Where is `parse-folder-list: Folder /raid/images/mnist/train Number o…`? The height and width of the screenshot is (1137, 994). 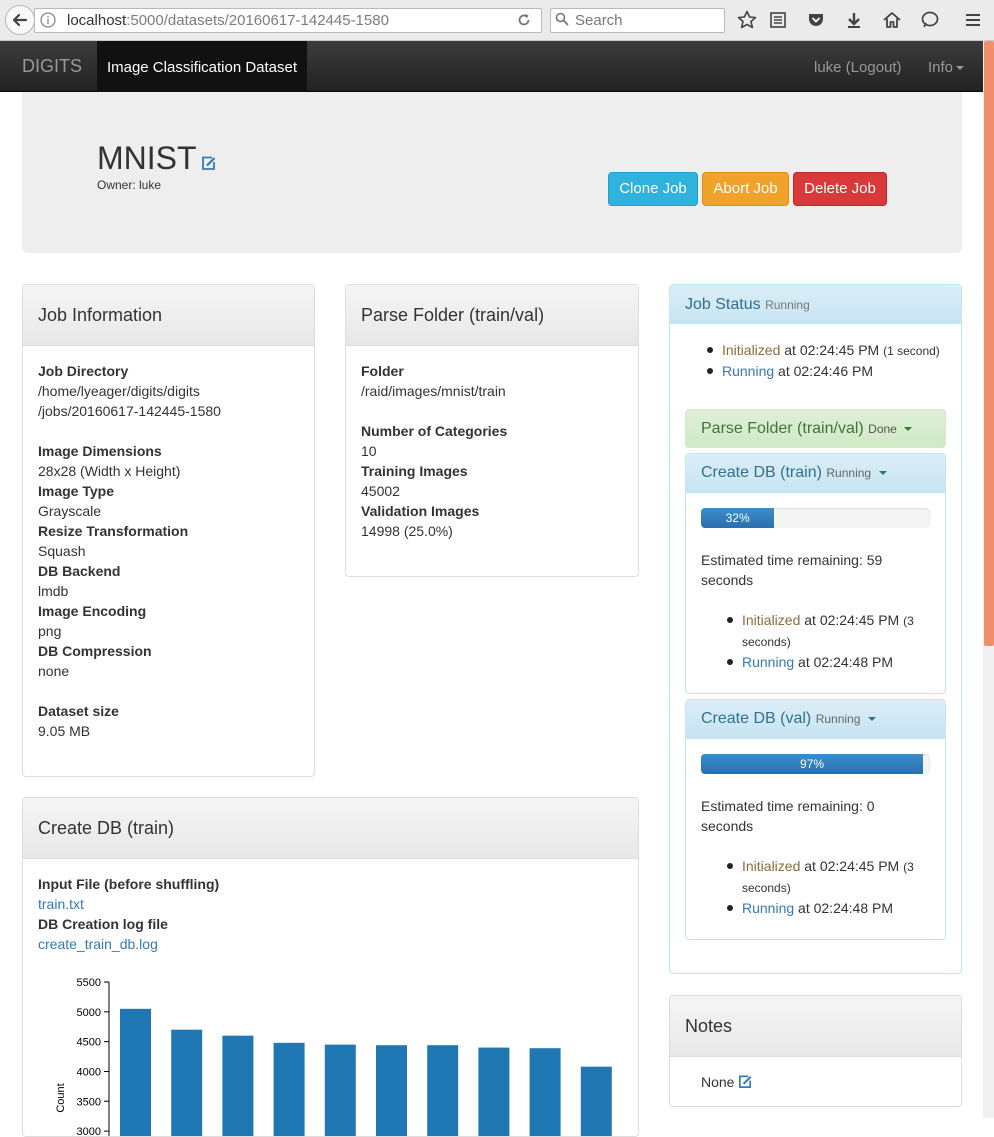
parse-folder-list: Folder /raid/images/mnist/train Number o… is located at coordinates (434, 451).